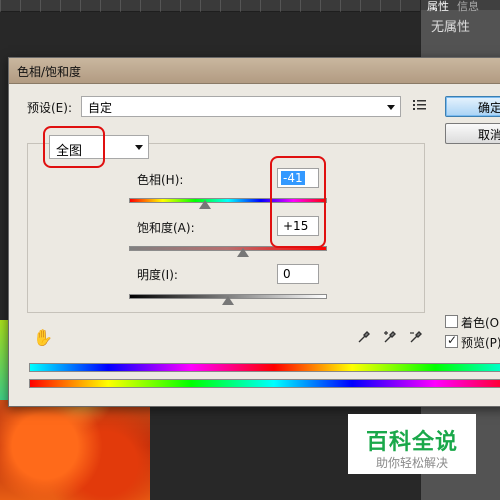 Image resolution: width=500 pixels, height=500 pixels. I want to click on eyedropper-icon, so click(364, 337).